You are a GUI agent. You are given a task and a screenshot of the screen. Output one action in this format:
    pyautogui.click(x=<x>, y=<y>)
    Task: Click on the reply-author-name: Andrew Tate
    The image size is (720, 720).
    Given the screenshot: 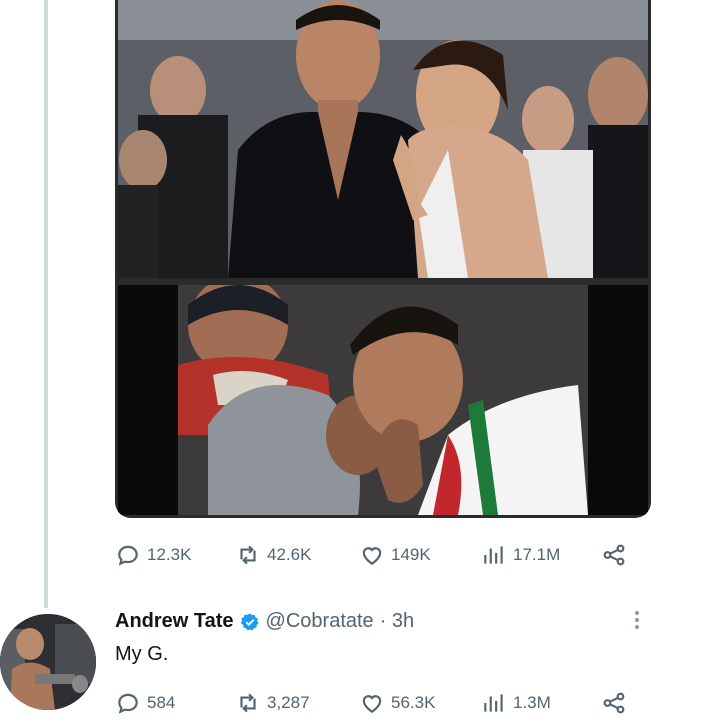 What is the action you would take?
    pyautogui.click(x=174, y=621)
    